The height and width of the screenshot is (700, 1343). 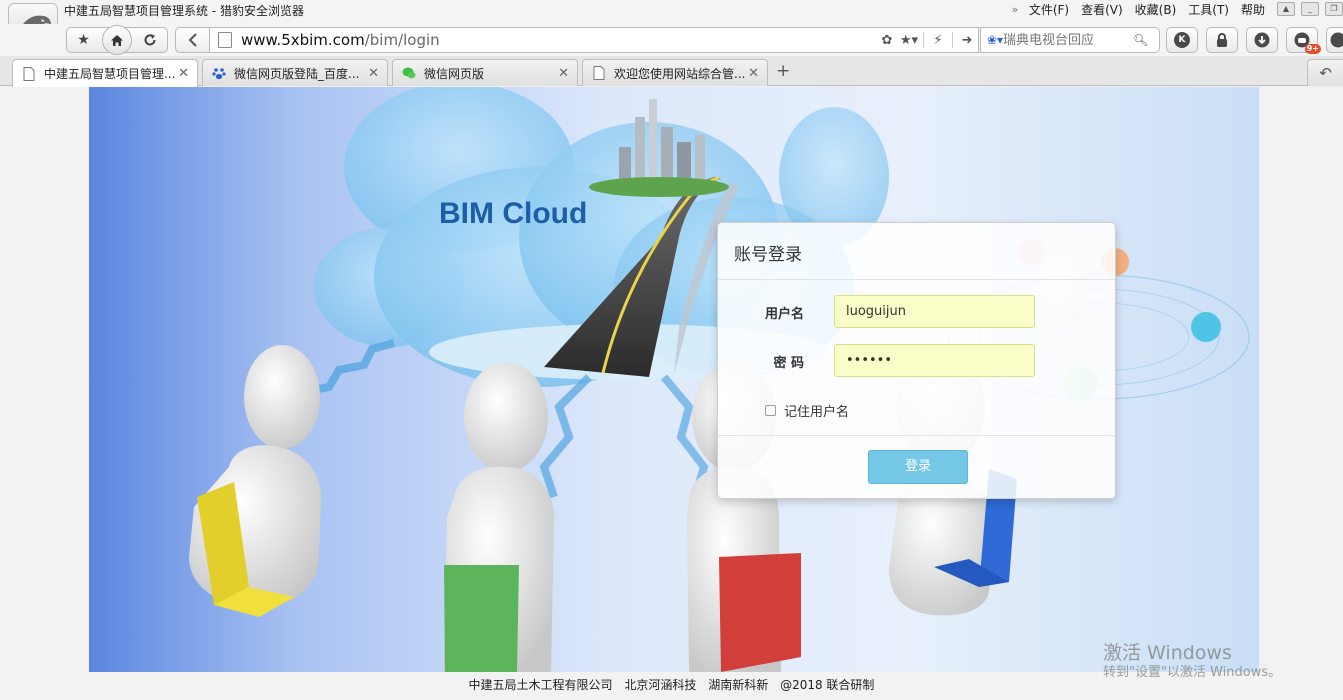 I want to click on download-icon, so click(x=1262, y=40).